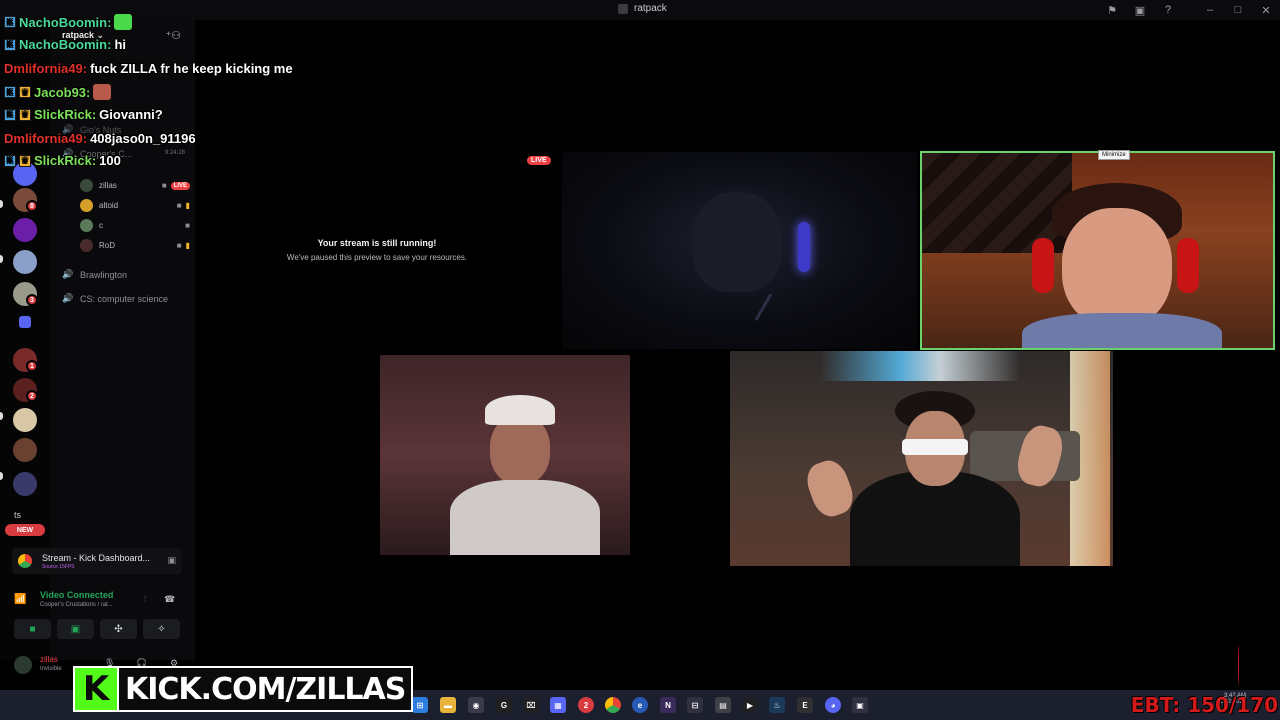 The image size is (1280, 720). What do you see at coordinates (20, 599) in the screenshot?
I see `signal-icon: 📶` at bounding box center [20, 599].